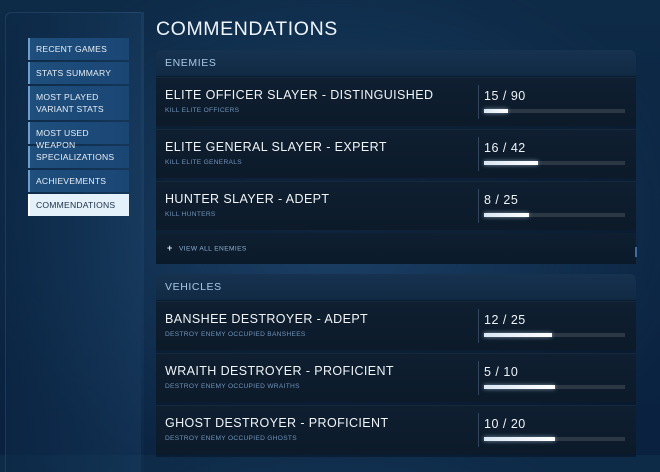  Describe the element at coordinates (78, 136) in the screenshot. I see `nav-item-most-used-weapon: MOST USED WEAPON` at that location.